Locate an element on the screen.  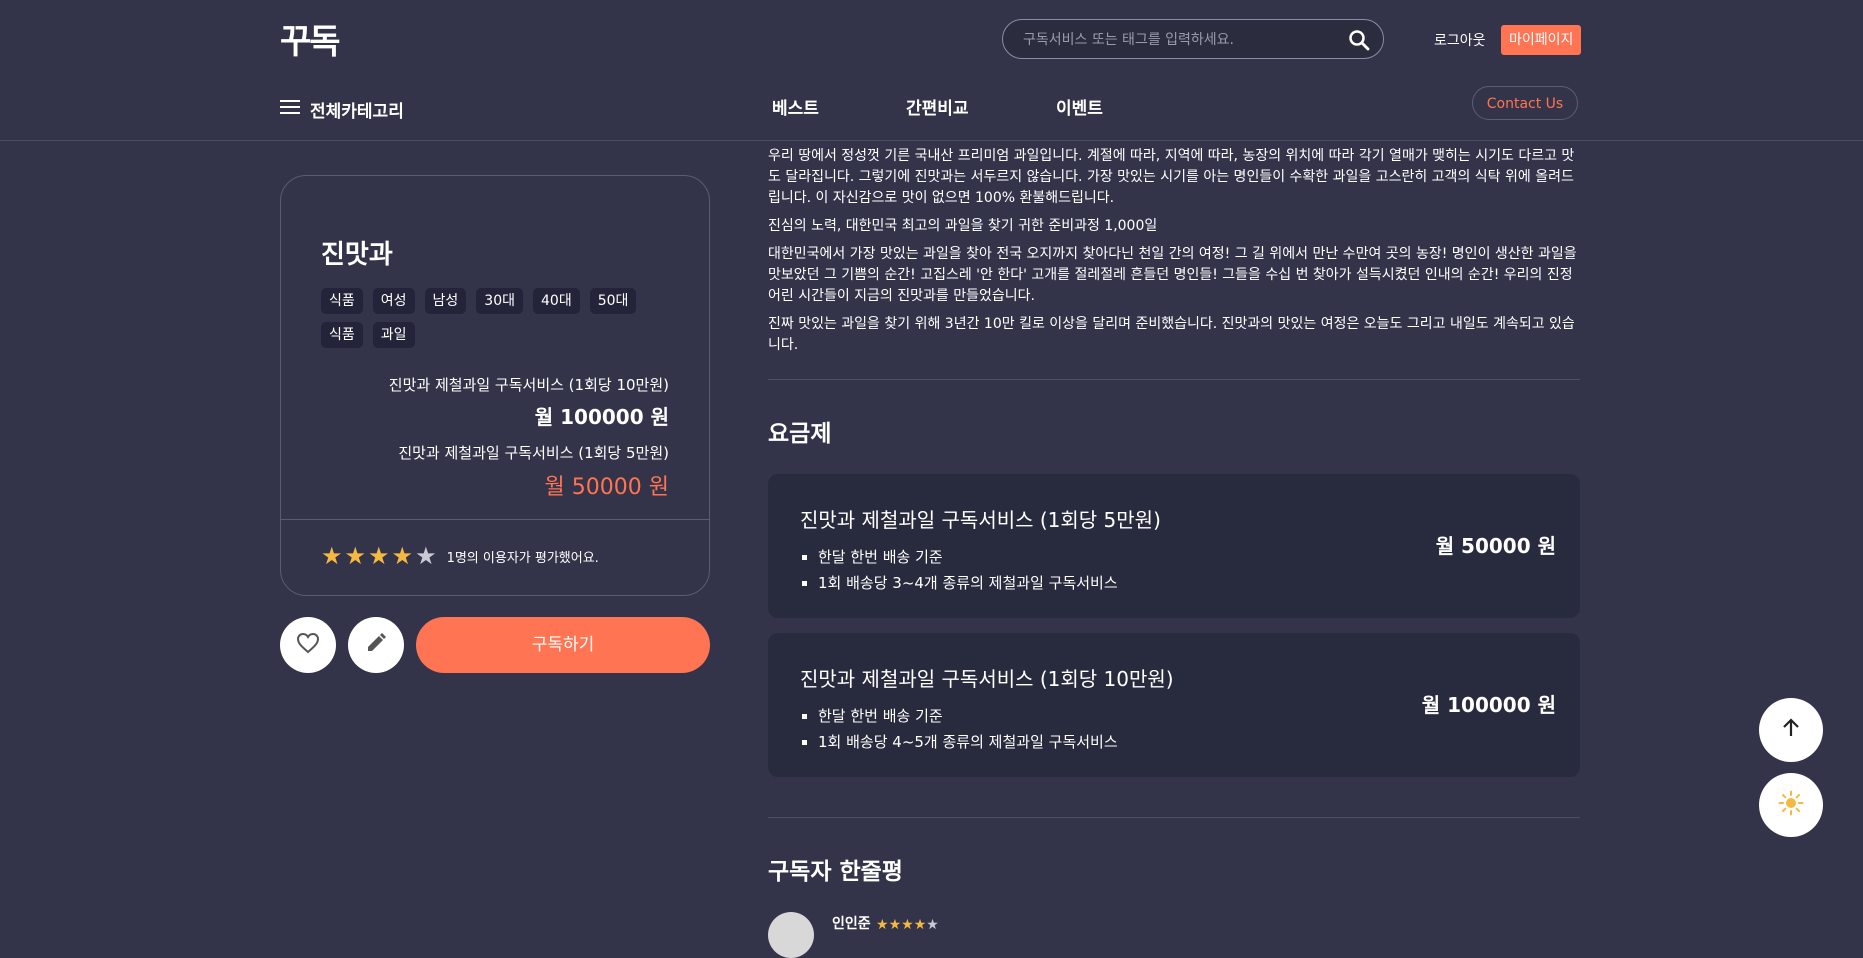
rating: ★ ★ ★ ★ ★ 1명의 이용자가 평가했어요. is located at coordinates (460, 556).